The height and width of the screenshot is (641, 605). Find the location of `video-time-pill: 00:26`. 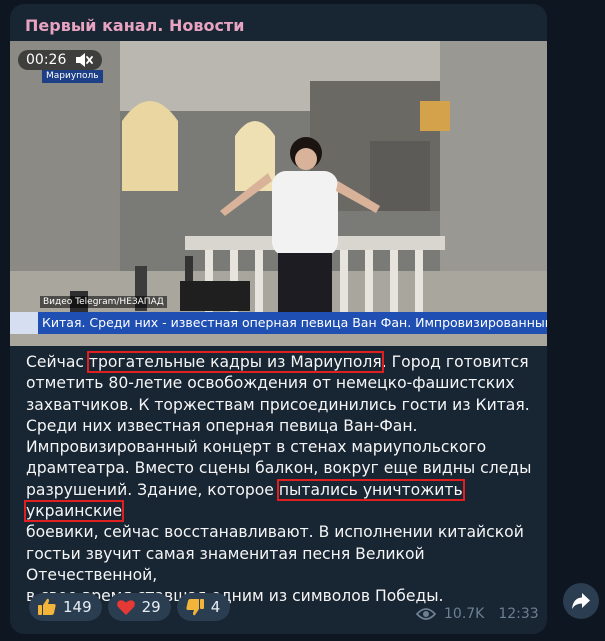

video-time-pill: 00:26 is located at coordinates (60, 60).